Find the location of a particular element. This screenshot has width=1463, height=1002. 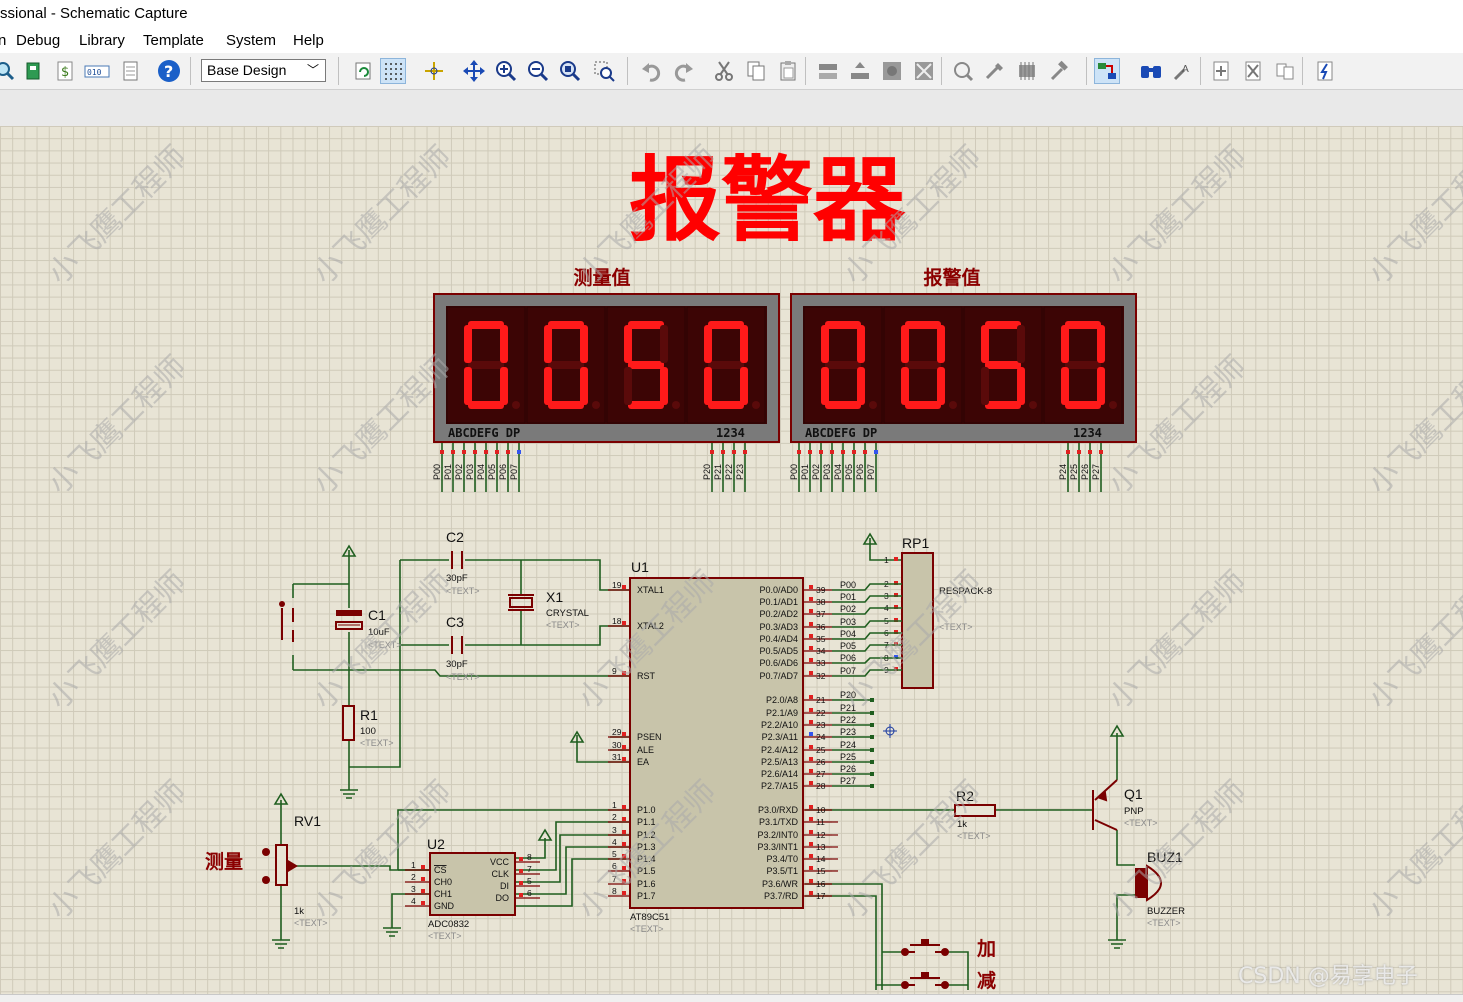

crystal-x1 is located at coordinates (521, 602).